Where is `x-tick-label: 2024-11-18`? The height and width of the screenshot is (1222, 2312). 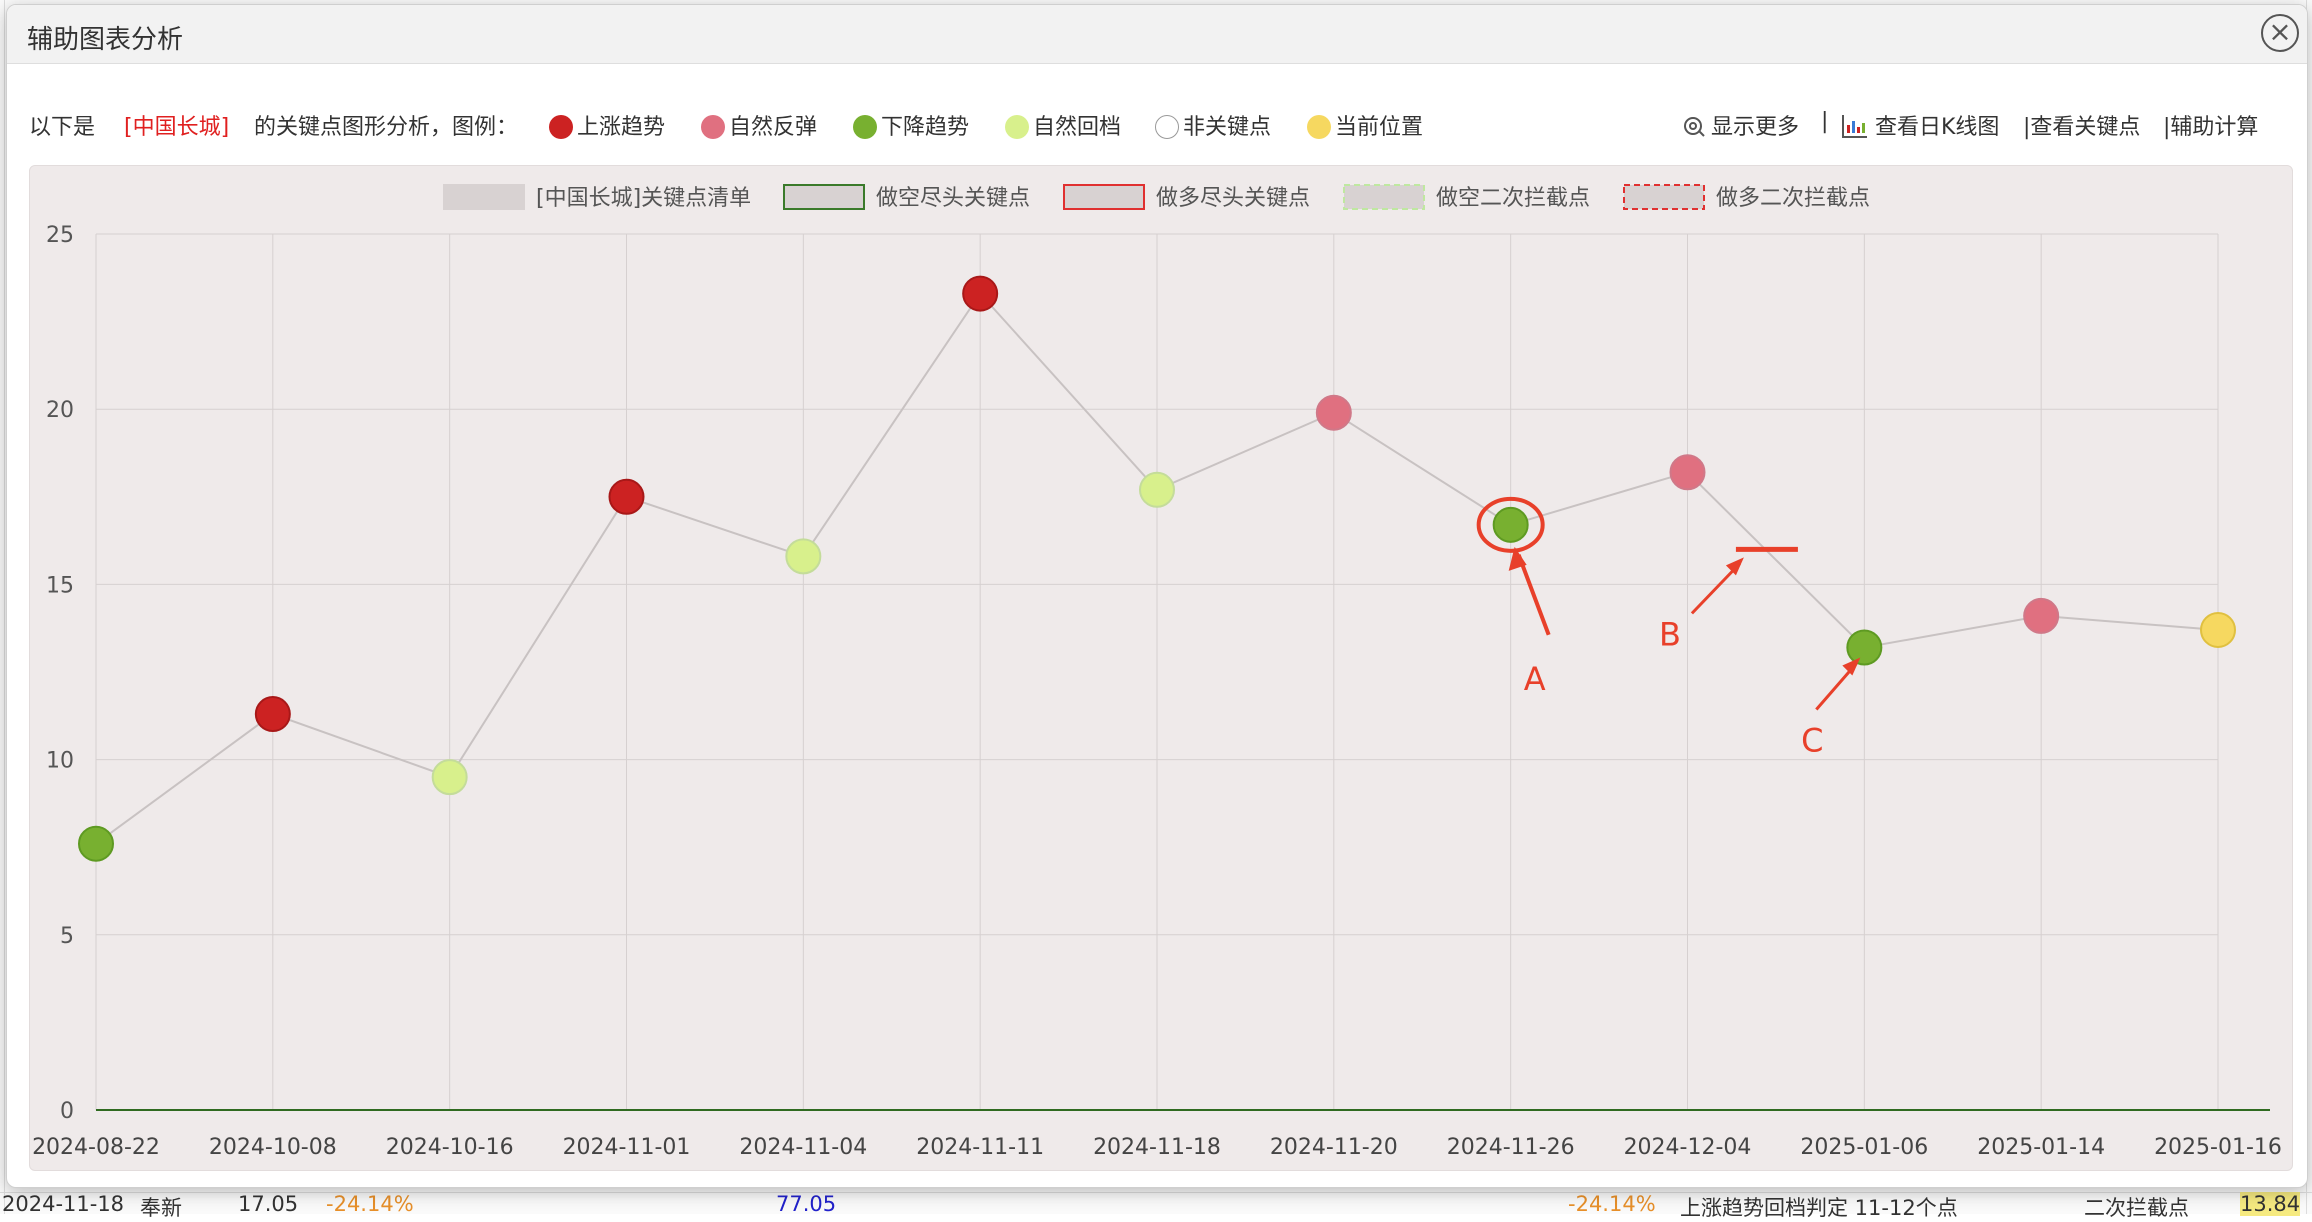 x-tick-label: 2024-11-18 is located at coordinates (1157, 1147).